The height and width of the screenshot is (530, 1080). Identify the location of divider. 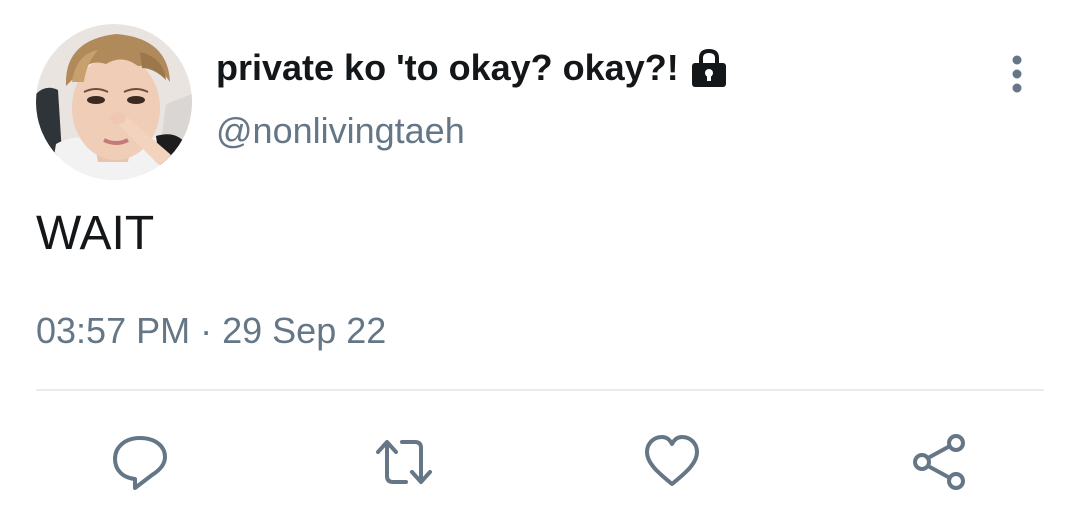
(540, 390).